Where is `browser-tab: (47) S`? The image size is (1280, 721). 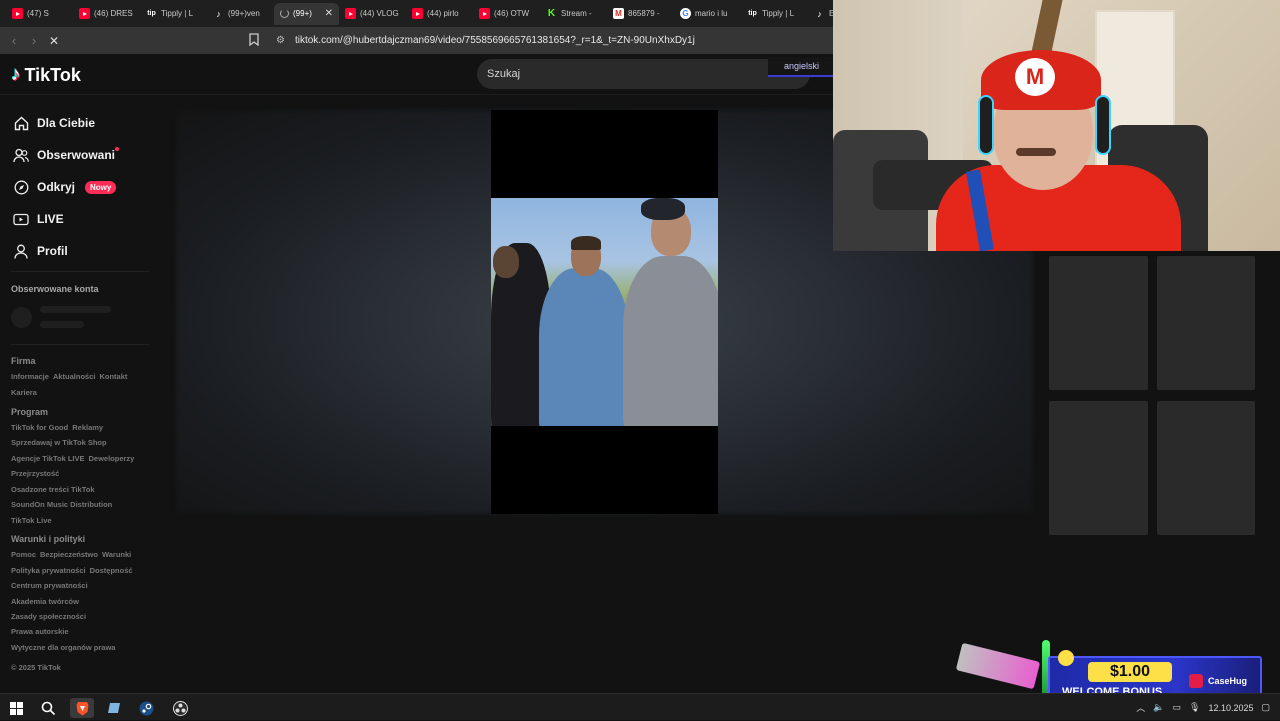
browser-tab: (47) S is located at coordinates (39, 14).